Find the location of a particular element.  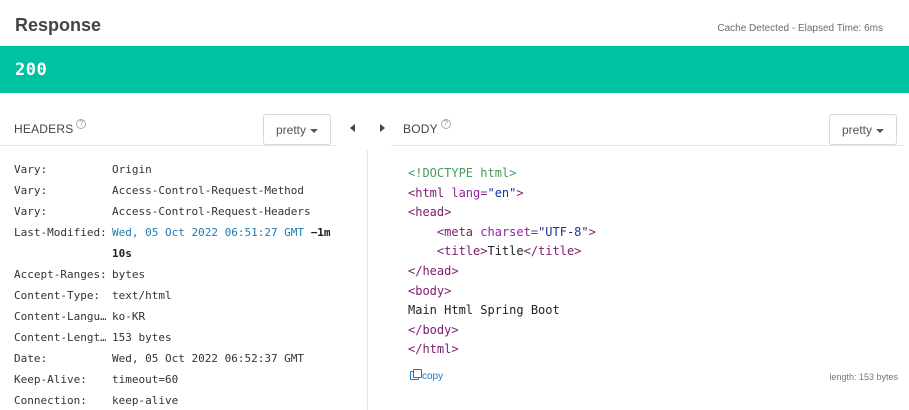

header-row: Date: Wed, 05 Oct 2022 06:52:37 GMT is located at coordinates (184, 359).